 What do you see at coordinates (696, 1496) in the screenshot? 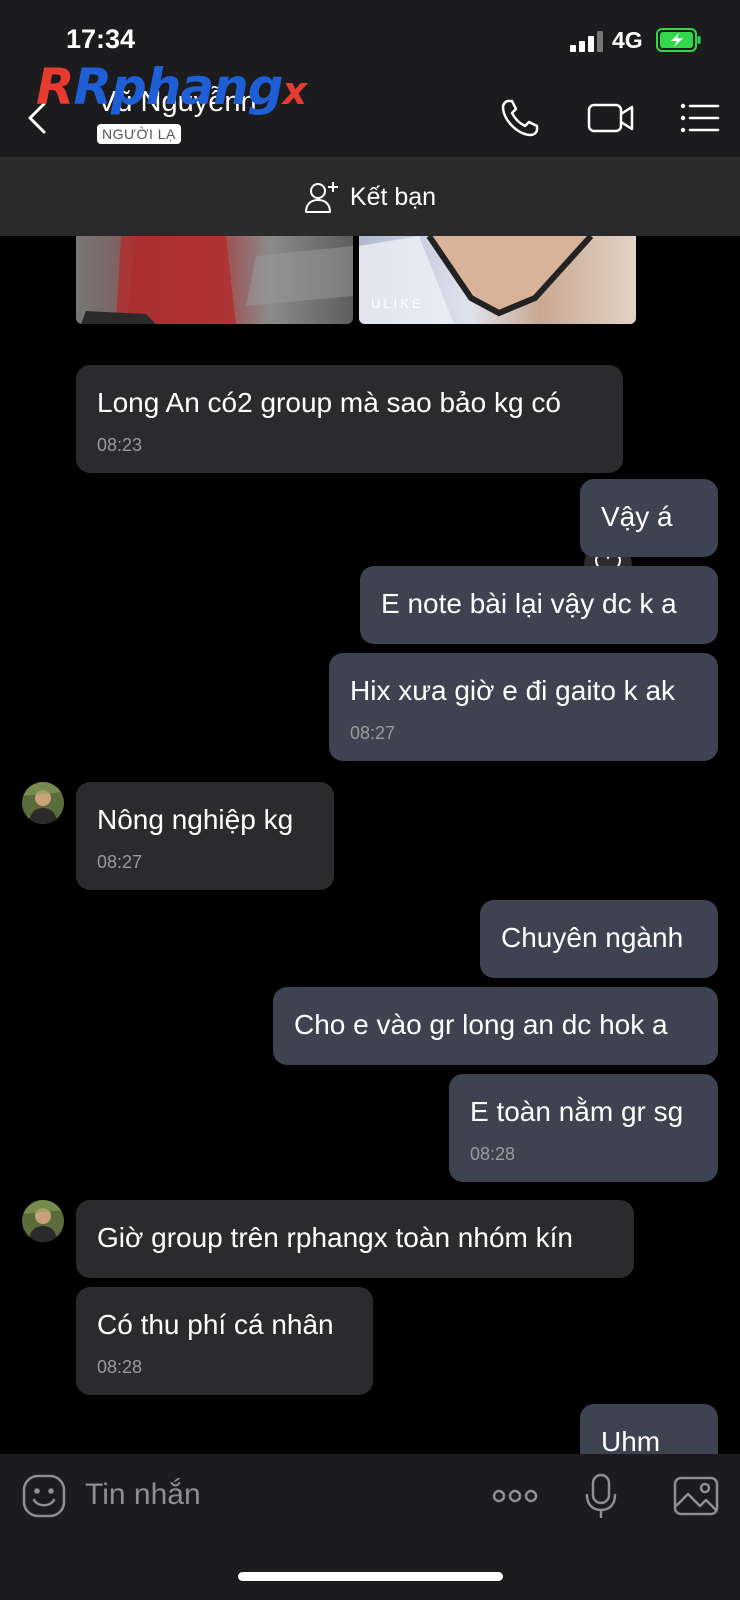
I see `image-icon` at bounding box center [696, 1496].